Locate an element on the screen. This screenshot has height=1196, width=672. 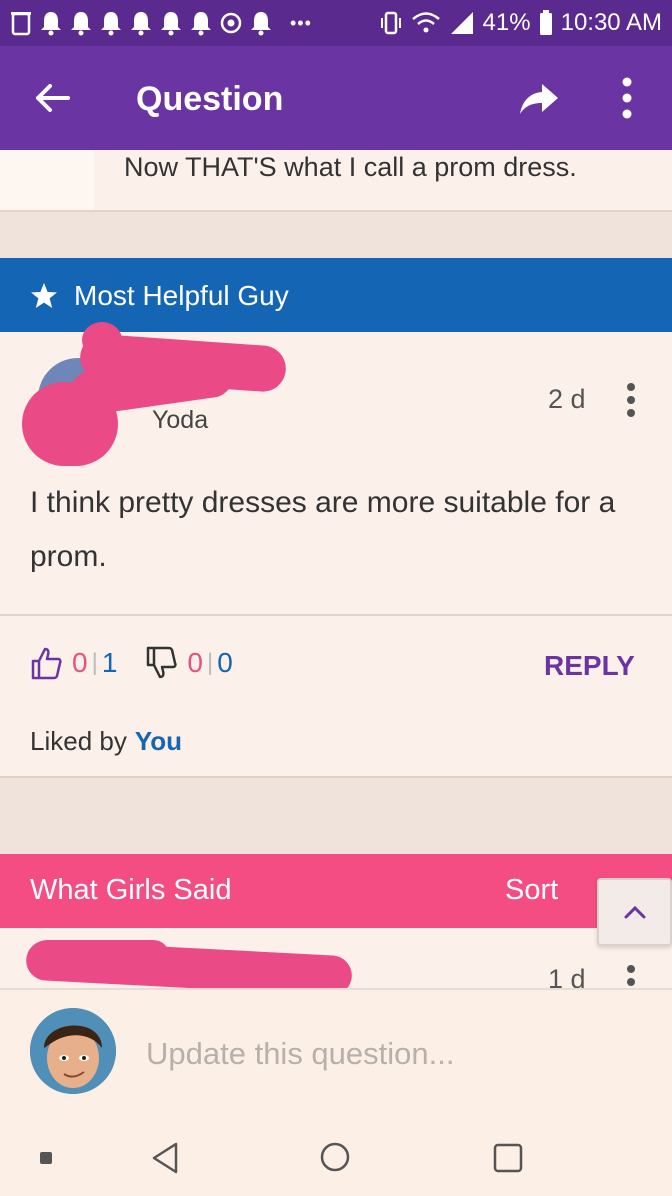
sort-button: Sort is located at coordinates (531, 890).